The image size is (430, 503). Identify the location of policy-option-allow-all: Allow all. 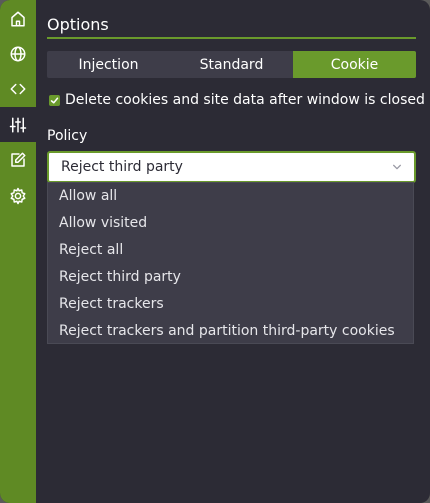
(230, 196).